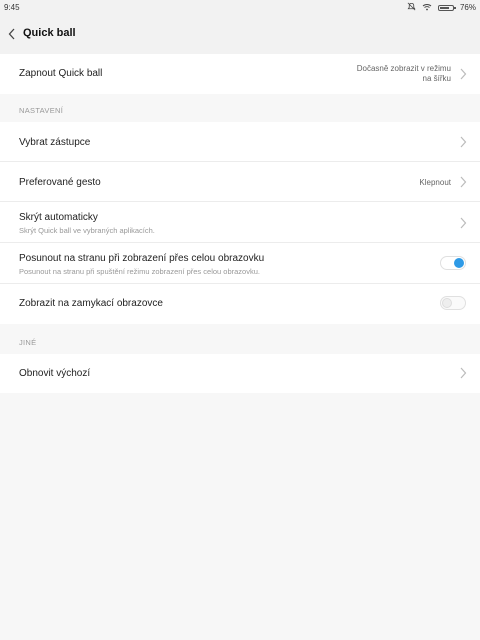  What do you see at coordinates (467, 7) in the screenshot?
I see `battery-percent: 76%` at bounding box center [467, 7].